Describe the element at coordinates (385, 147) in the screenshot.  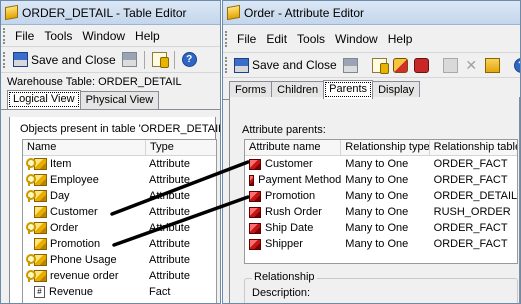
I see `column-header-relationship-type: Relationship type` at that location.